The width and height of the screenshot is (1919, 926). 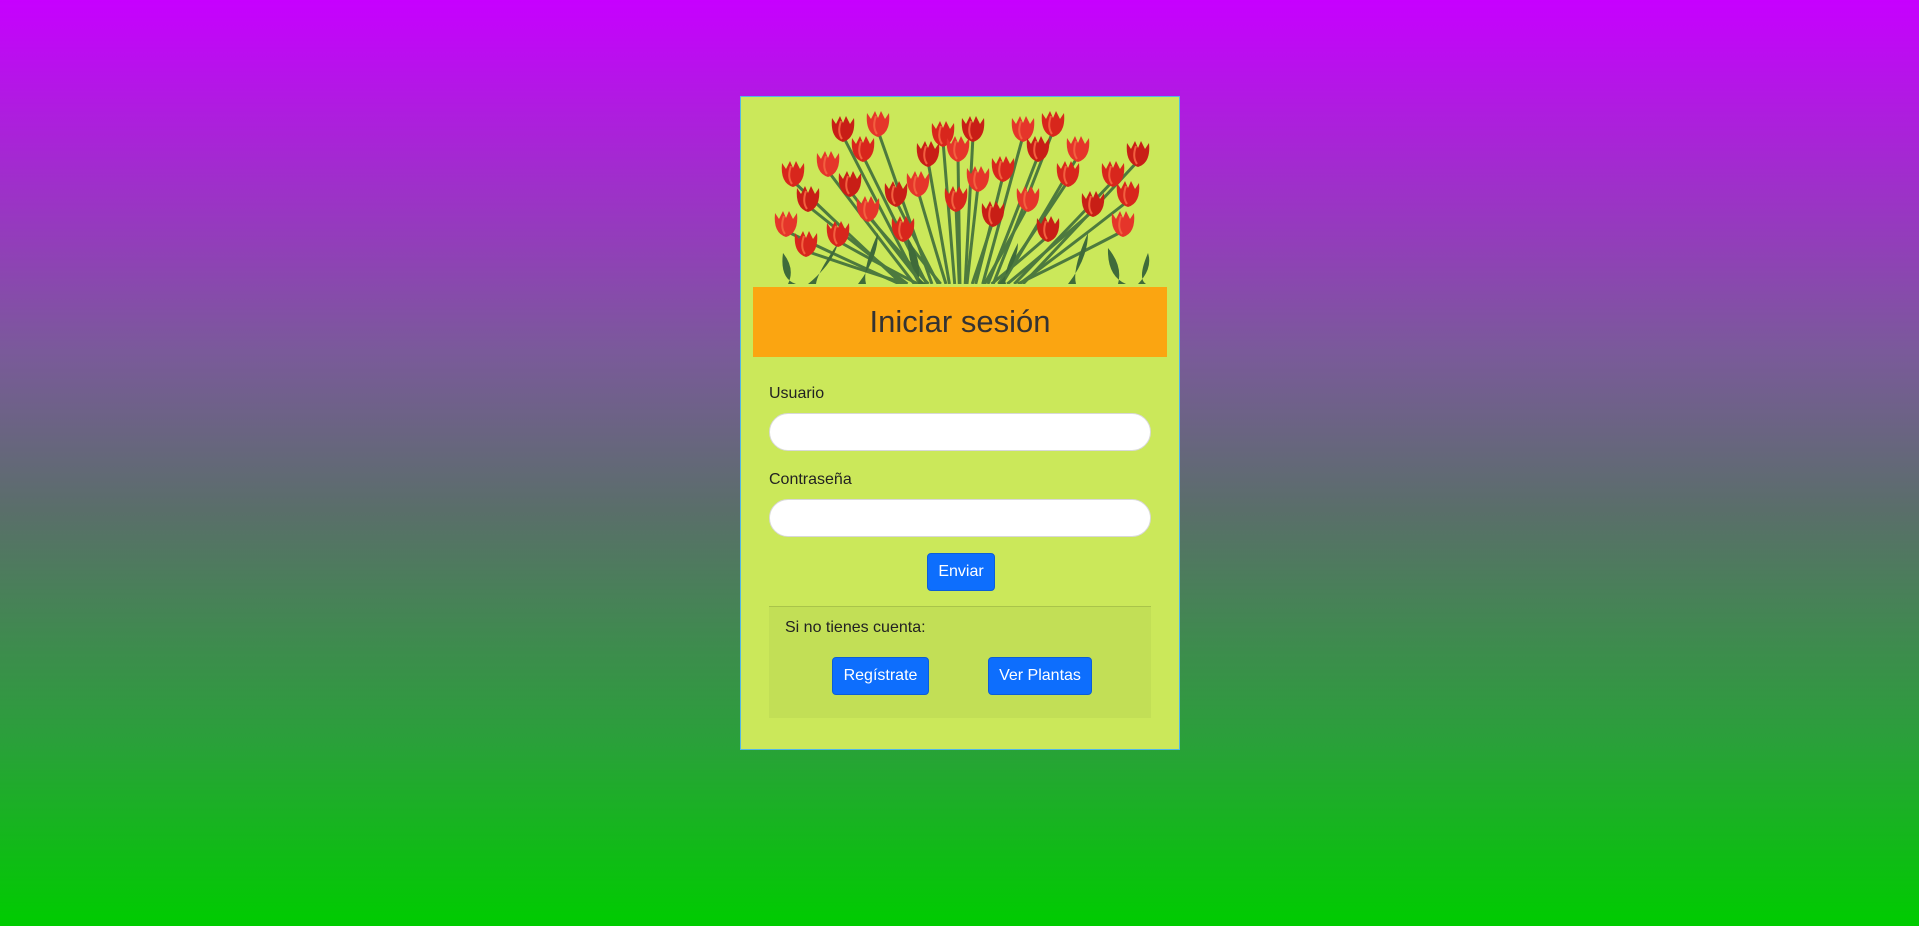 What do you see at coordinates (961, 193) in the screenshot?
I see `tulips-image` at bounding box center [961, 193].